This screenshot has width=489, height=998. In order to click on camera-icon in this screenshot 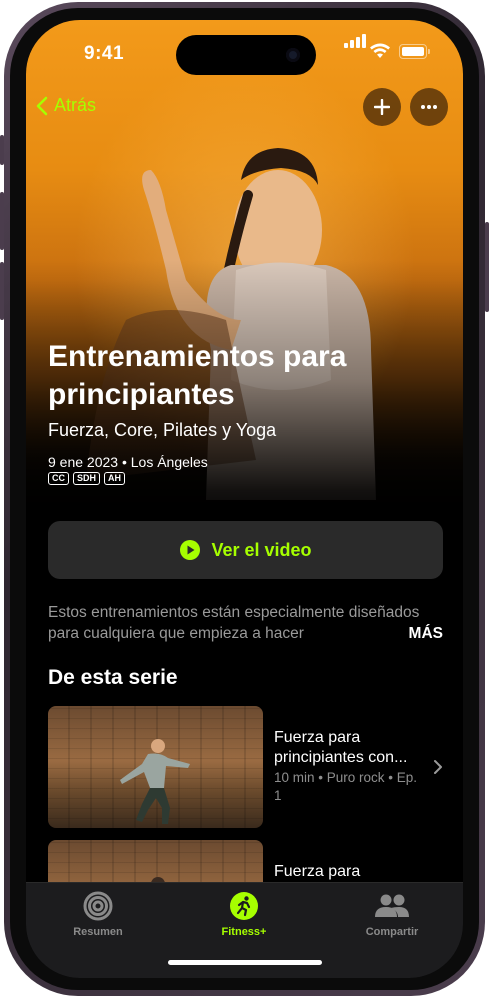, I will do `click(293, 55)`.